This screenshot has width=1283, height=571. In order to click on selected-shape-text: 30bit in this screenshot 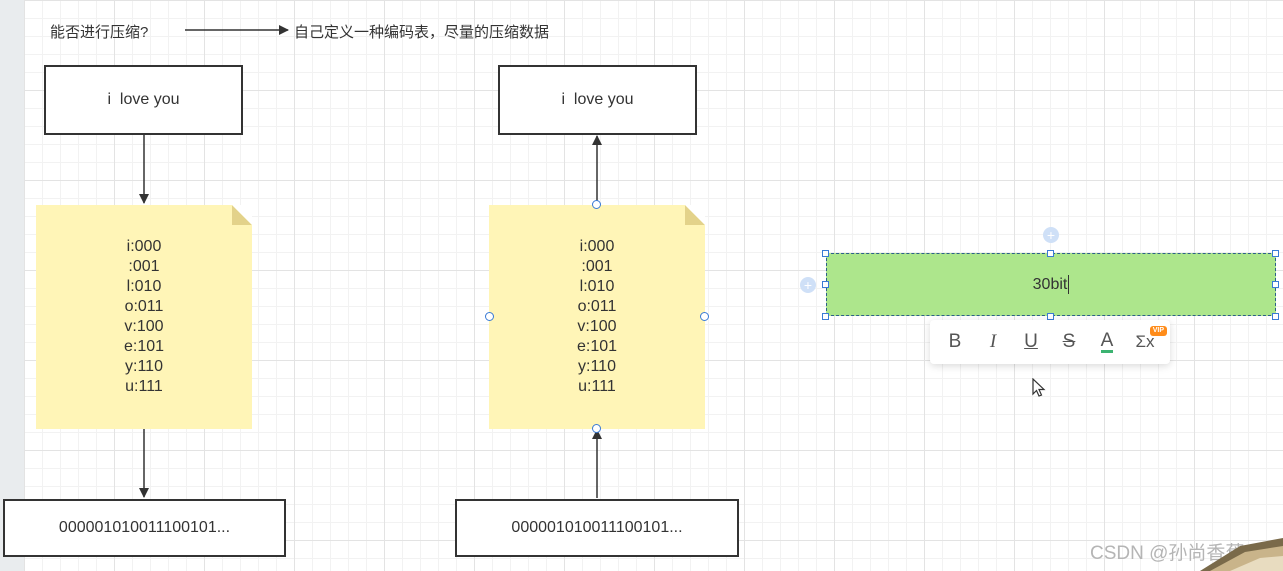, I will do `click(1050, 285)`.